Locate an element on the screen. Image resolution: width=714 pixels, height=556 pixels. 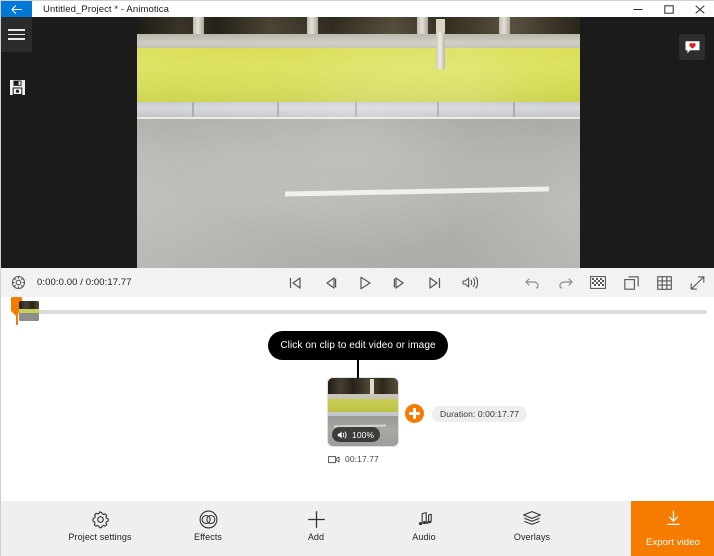
add-clip-button is located at coordinates (414, 413).